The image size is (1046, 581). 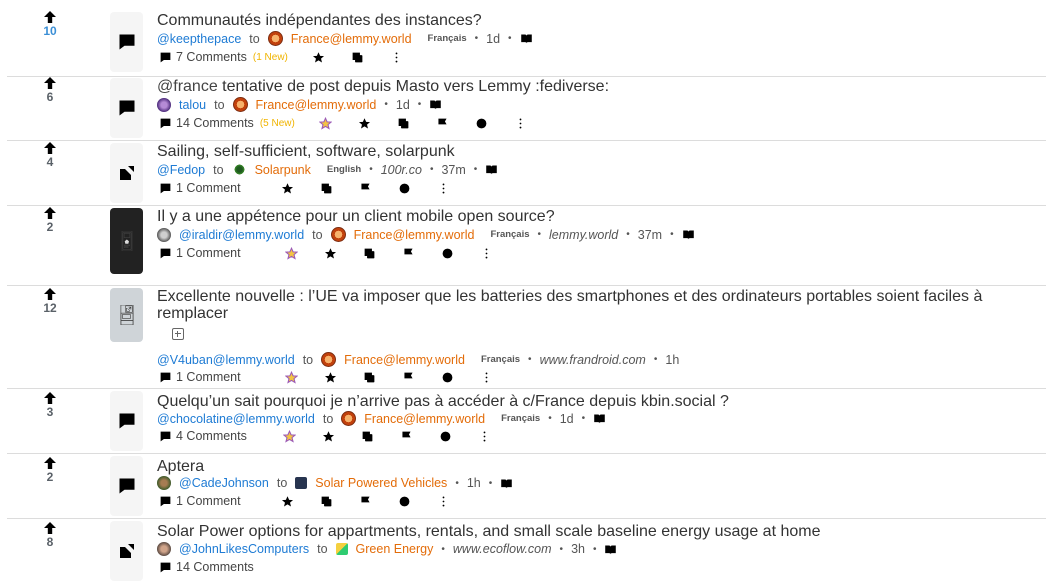 What do you see at coordinates (50, 24) in the screenshot?
I see `upvote-button: 10` at bounding box center [50, 24].